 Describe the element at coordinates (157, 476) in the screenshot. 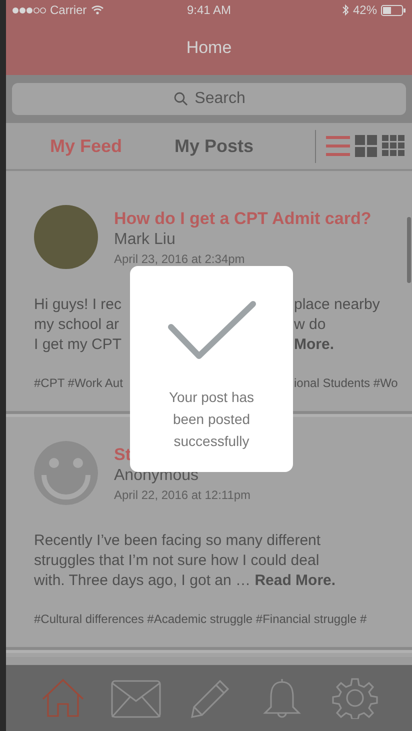

I see `post-author: Anonymous` at that location.